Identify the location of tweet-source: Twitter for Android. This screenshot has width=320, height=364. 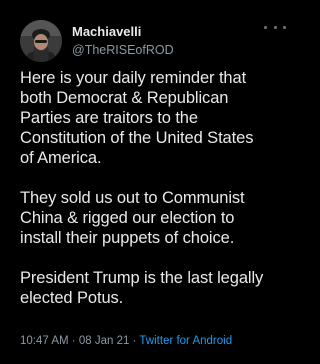
(185, 341).